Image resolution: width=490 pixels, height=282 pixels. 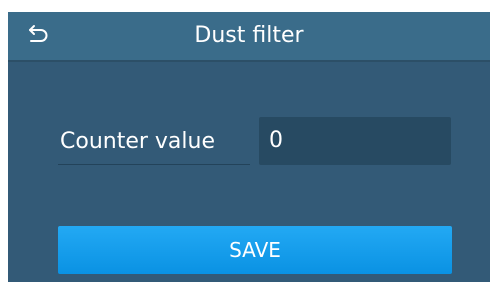 I want to click on back-button, so click(x=39, y=36).